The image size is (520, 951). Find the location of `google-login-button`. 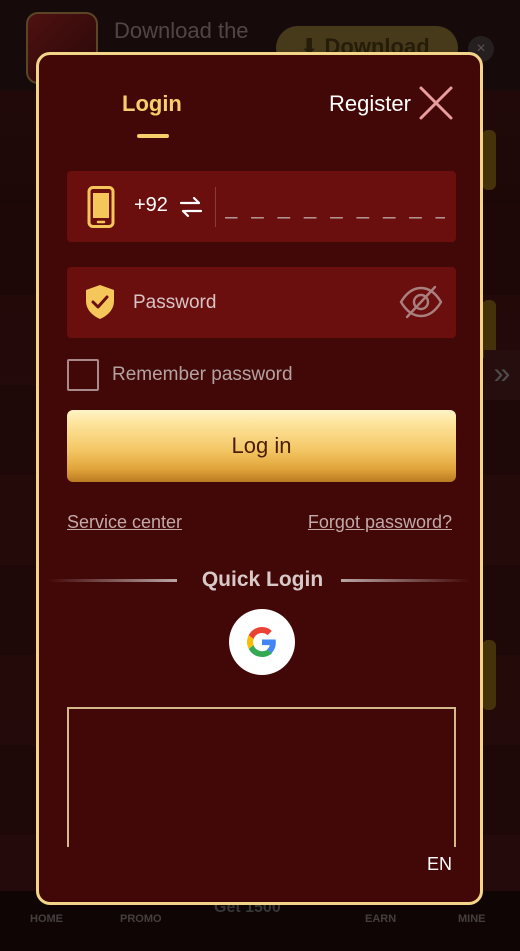

google-login-button is located at coordinates (262, 642).